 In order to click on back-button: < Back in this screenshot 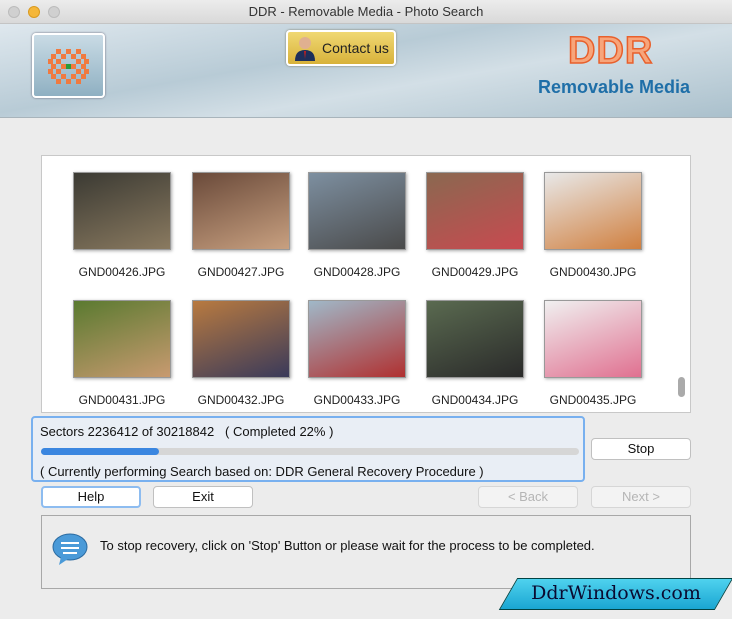, I will do `click(528, 497)`.